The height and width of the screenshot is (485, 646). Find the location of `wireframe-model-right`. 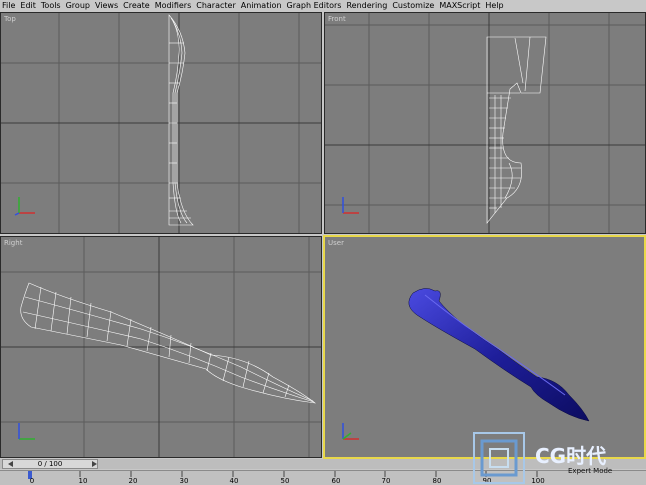

wireframe-model-right is located at coordinates (168, 343).